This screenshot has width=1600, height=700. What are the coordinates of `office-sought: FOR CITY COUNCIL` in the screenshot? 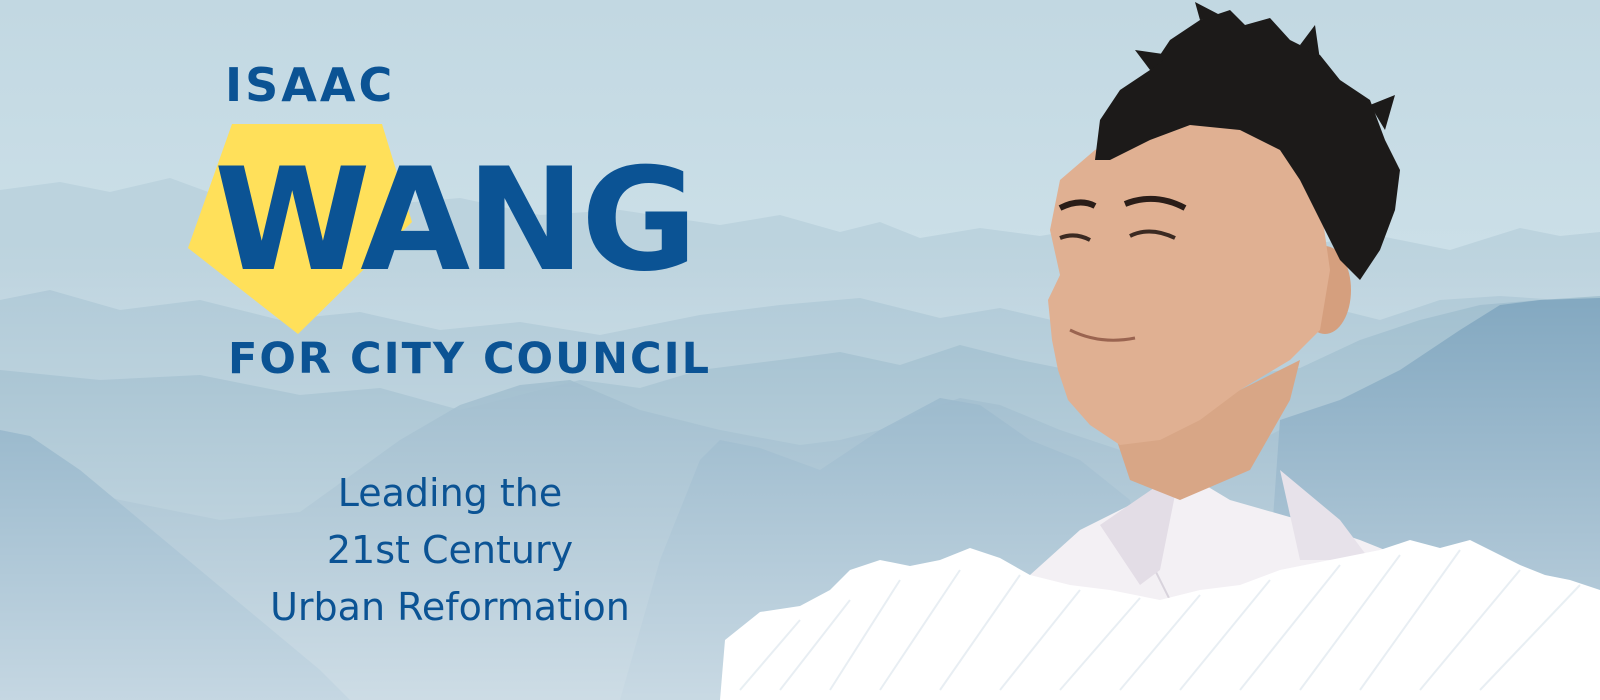 It's located at (469, 359).